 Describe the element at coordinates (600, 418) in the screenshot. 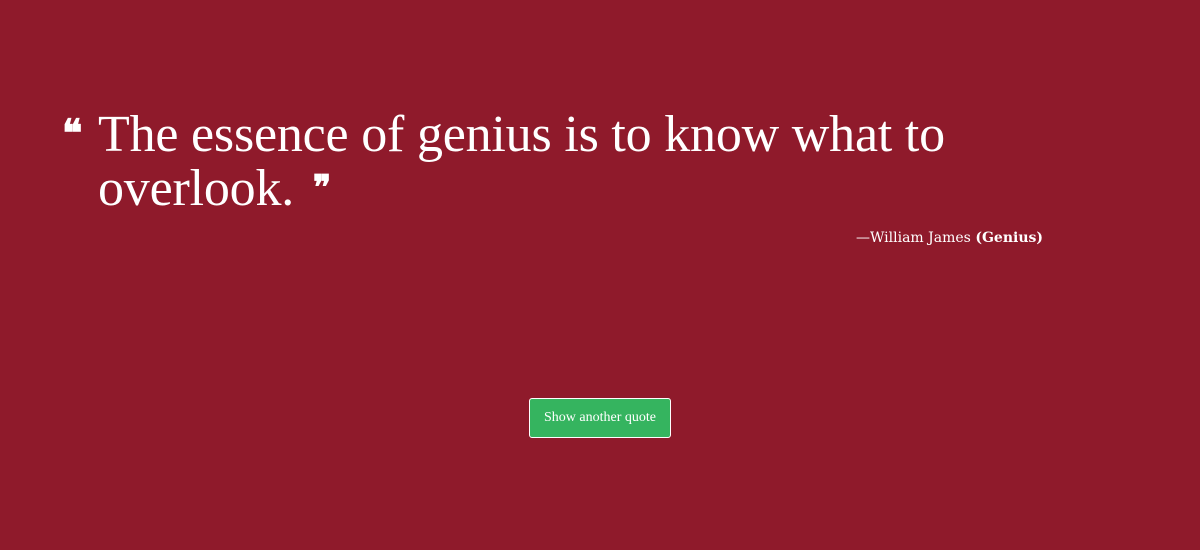

I see `show-another-quote-button: Show another quote` at that location.